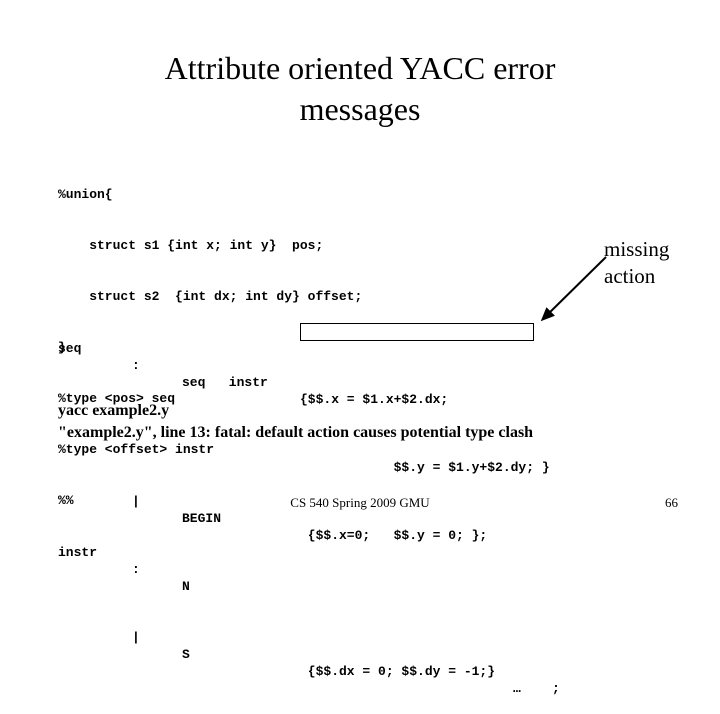 This screenshot has height=714, width=720. I want to click on missing-action-highlight-box, so click(417, 332).